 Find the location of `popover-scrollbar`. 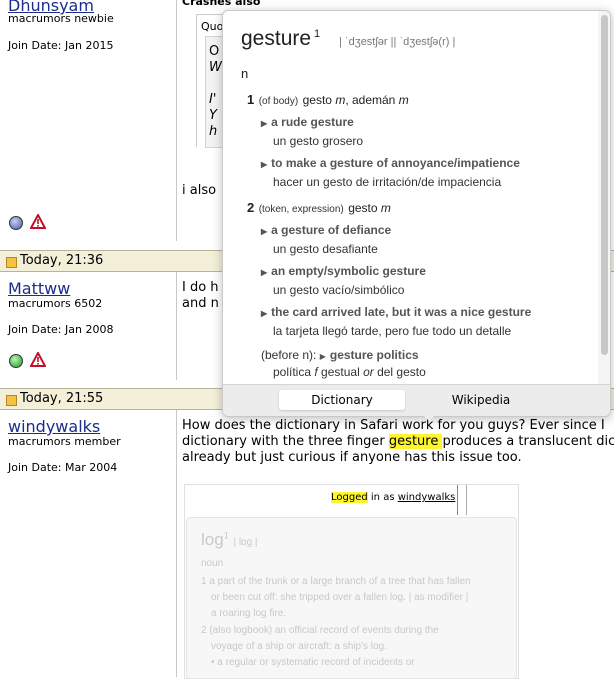

popover-scrollbar is located at coordinates (604, 185).